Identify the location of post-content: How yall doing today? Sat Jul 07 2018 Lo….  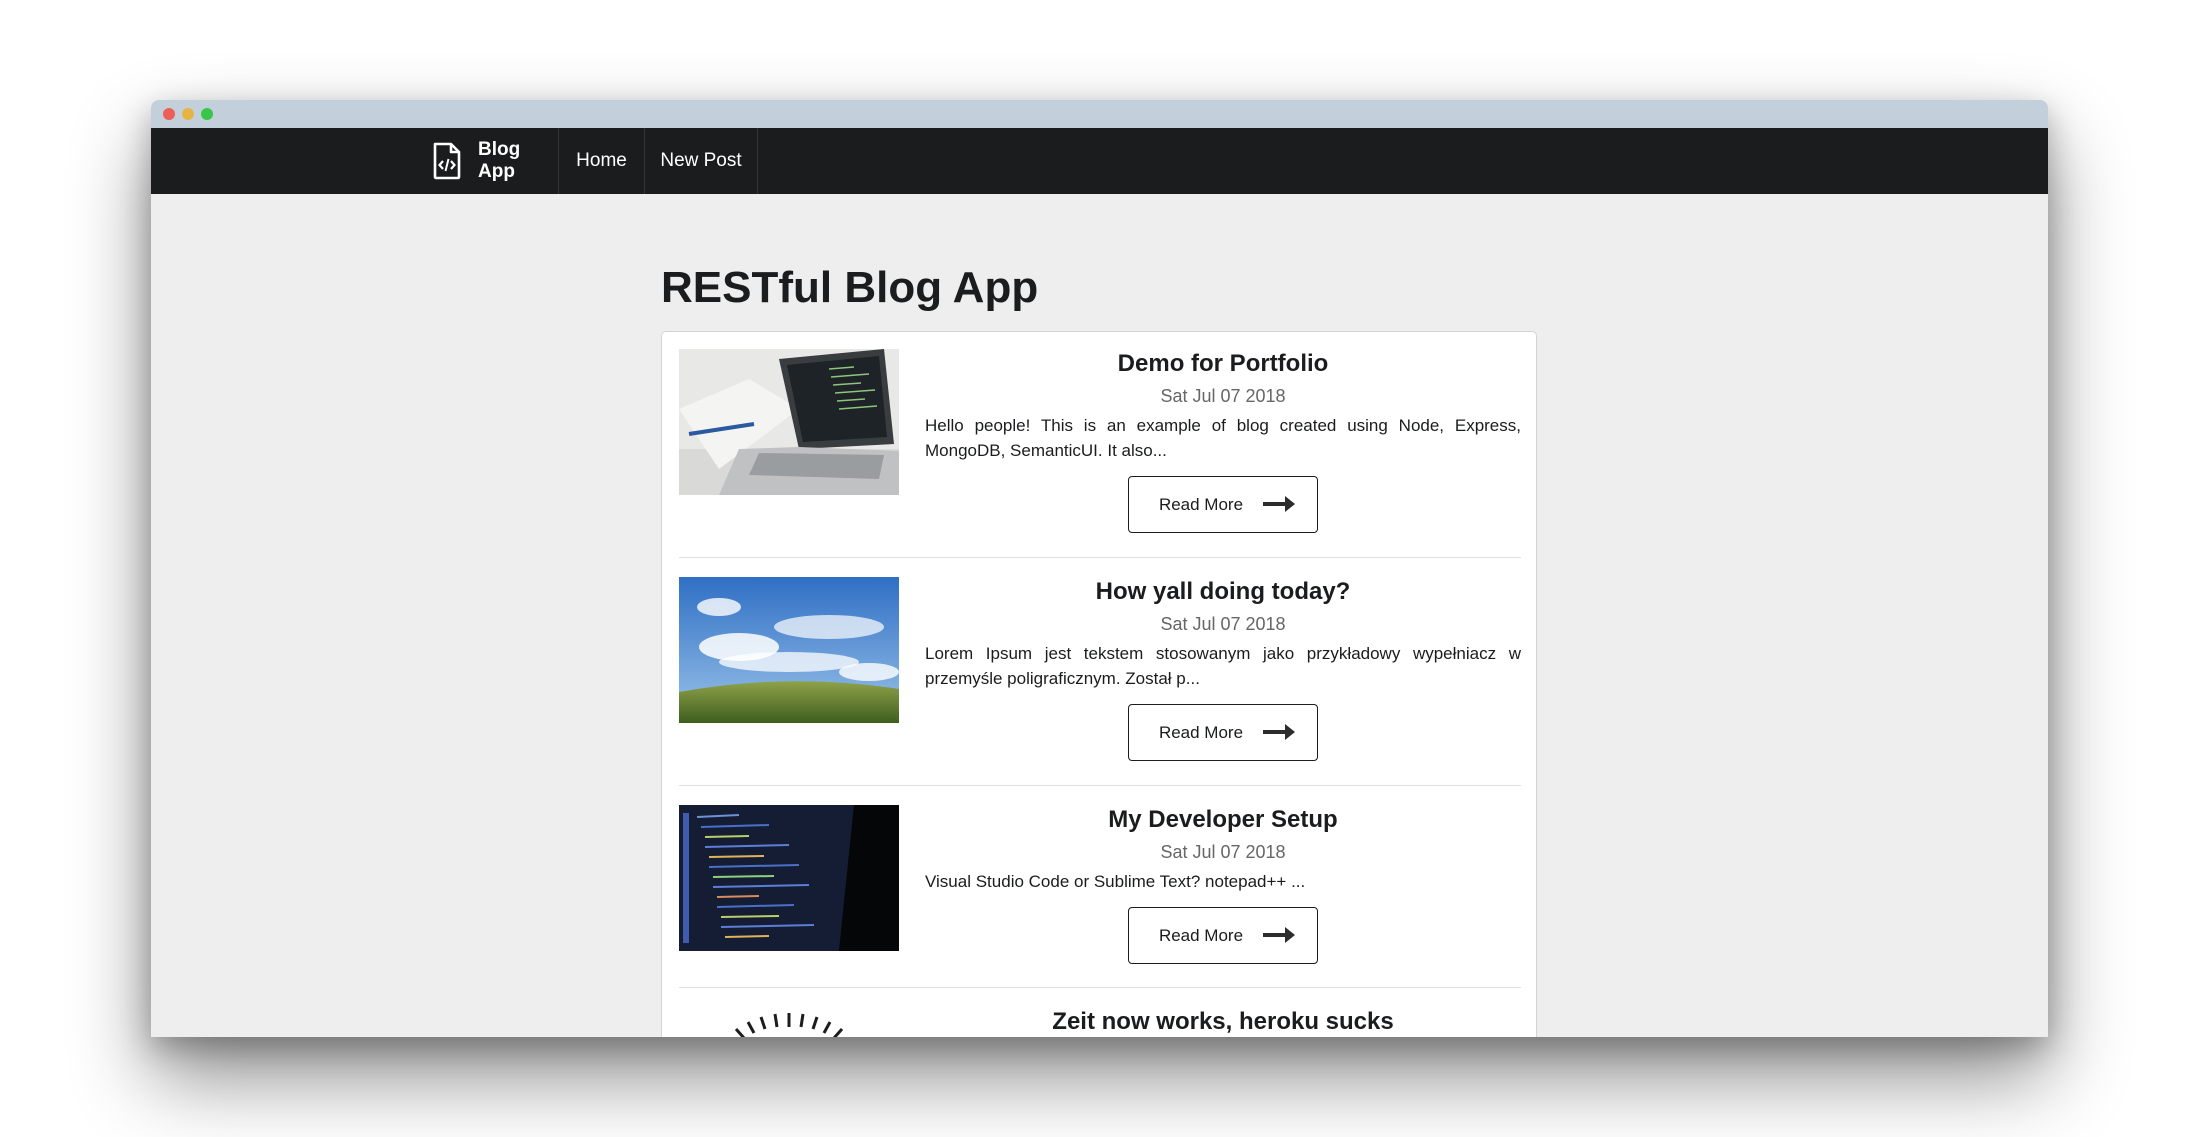
(1223, 669).